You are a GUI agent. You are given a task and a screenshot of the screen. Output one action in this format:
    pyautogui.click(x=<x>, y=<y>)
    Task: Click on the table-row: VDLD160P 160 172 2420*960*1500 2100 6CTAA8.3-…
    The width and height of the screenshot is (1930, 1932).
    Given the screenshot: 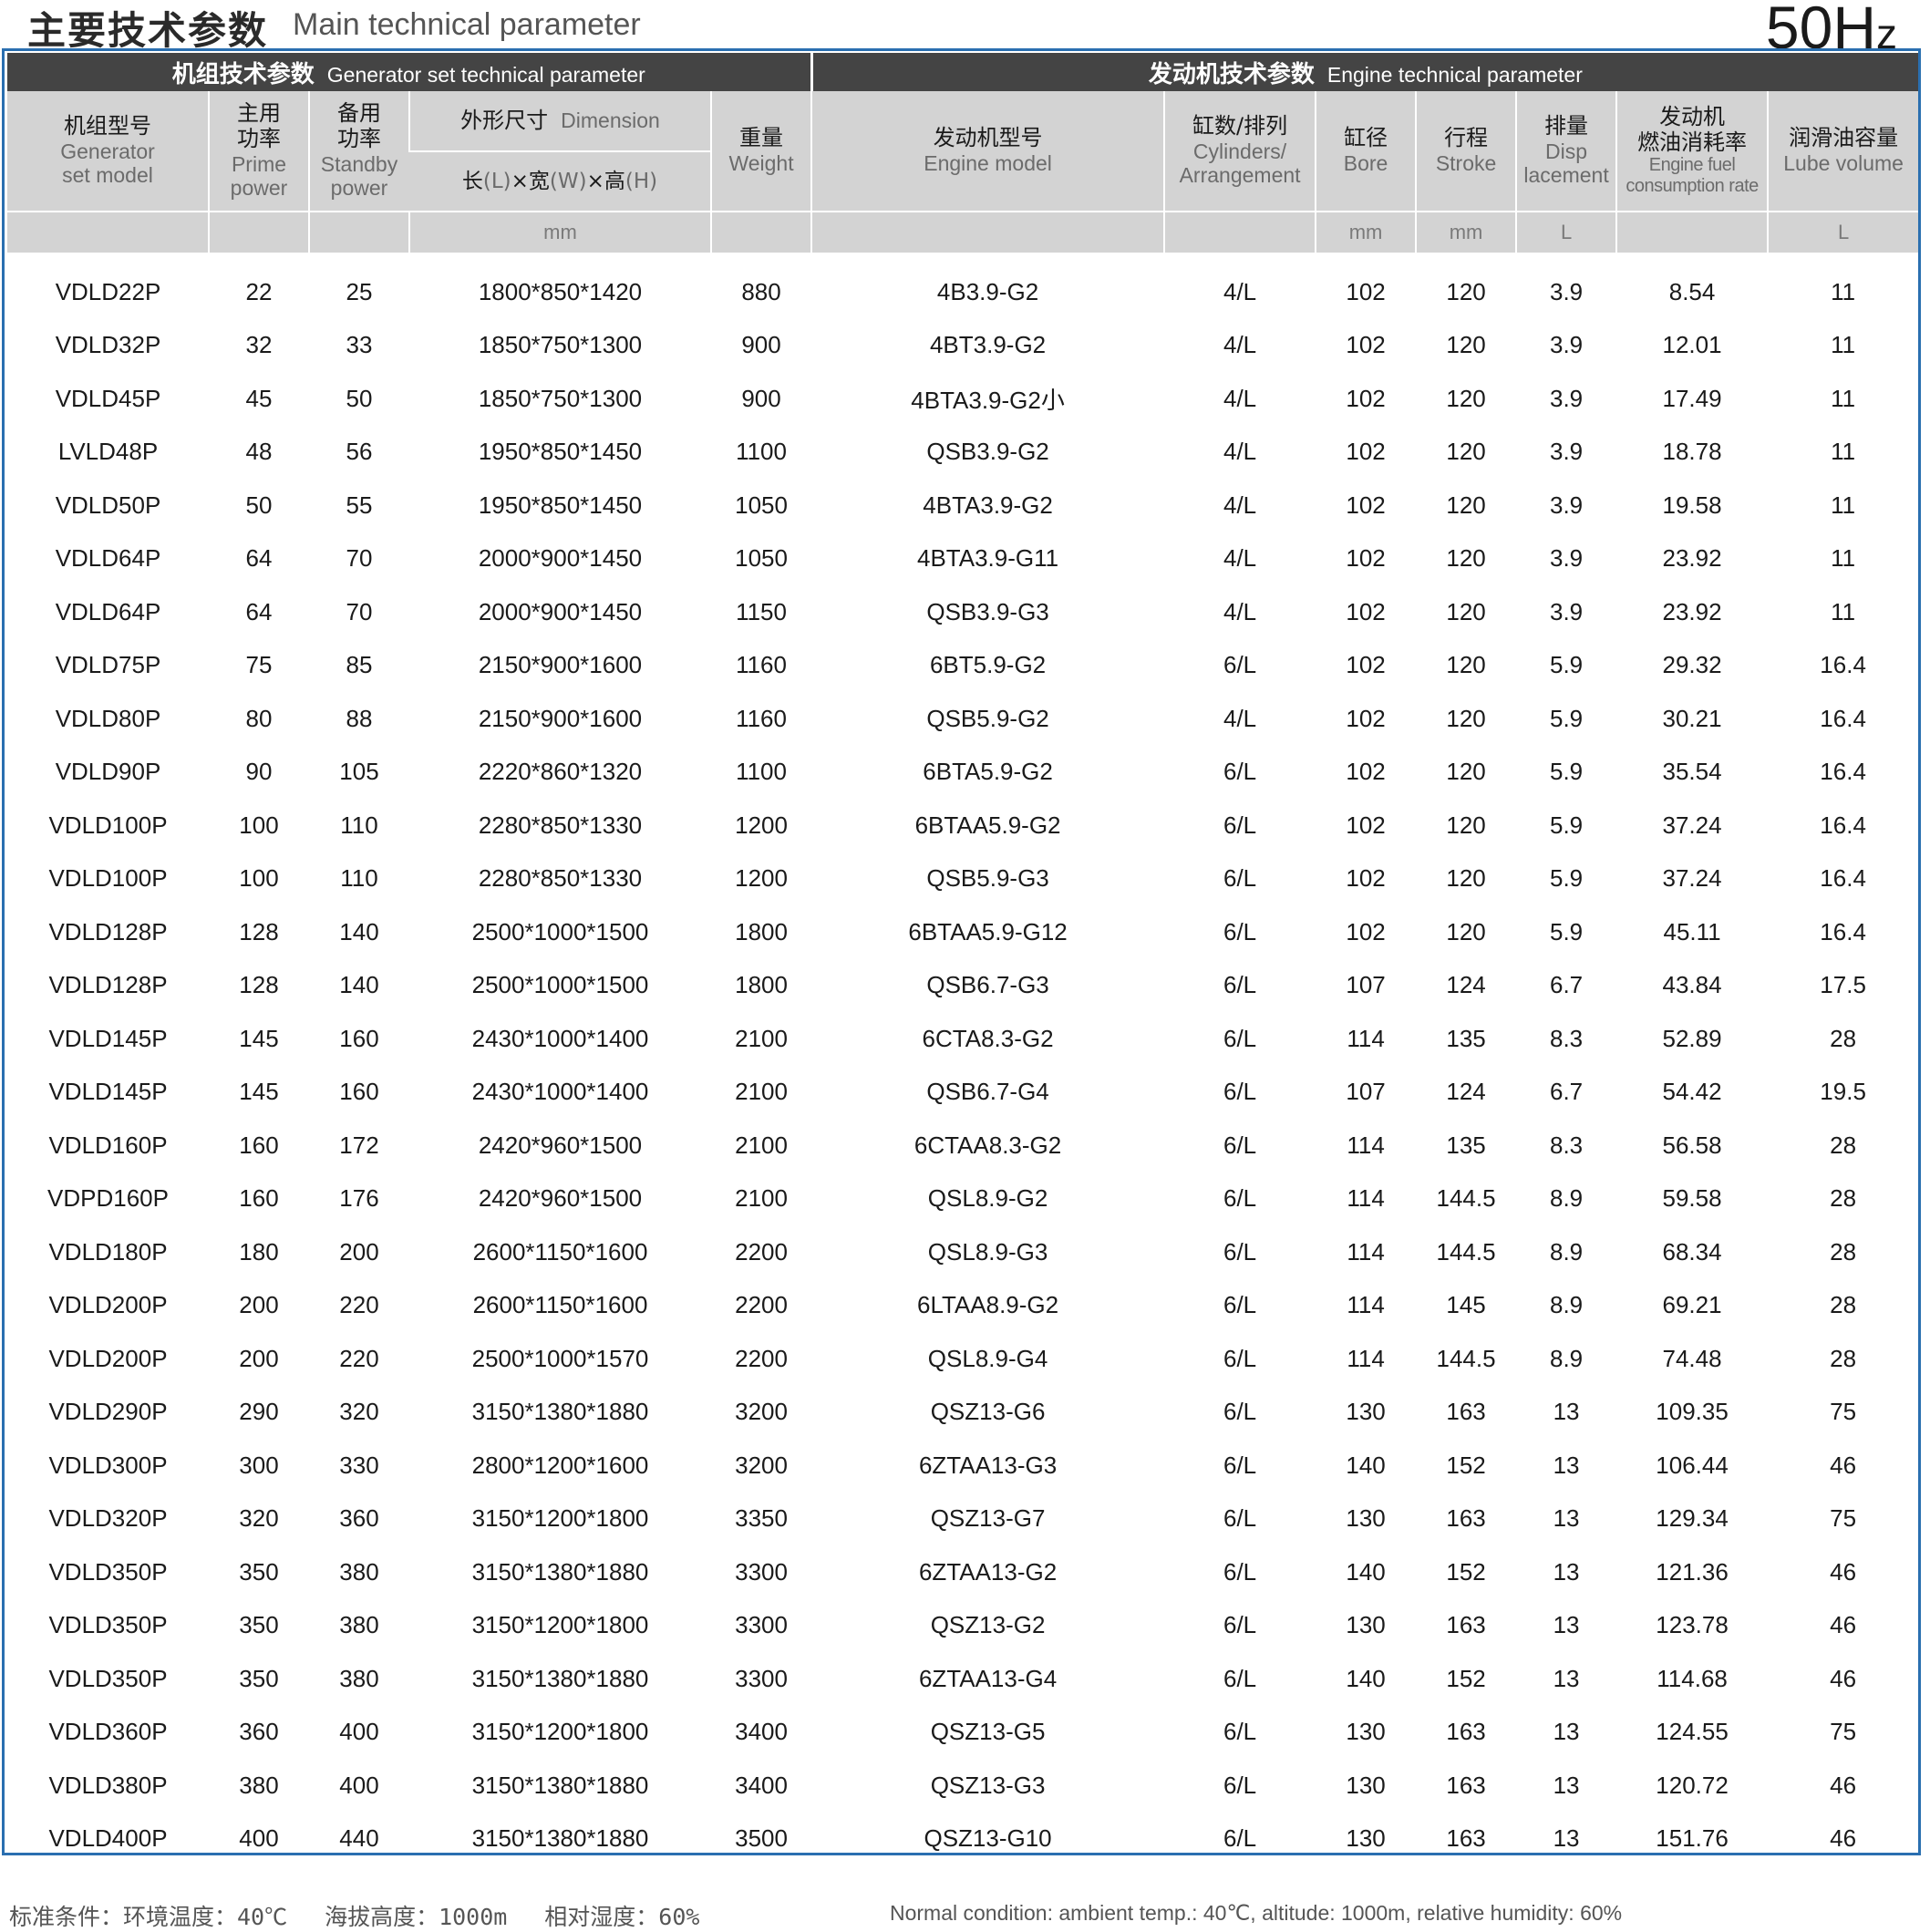 What is the action you would take?
    pyautogui.click(x=962, y=1146)
    